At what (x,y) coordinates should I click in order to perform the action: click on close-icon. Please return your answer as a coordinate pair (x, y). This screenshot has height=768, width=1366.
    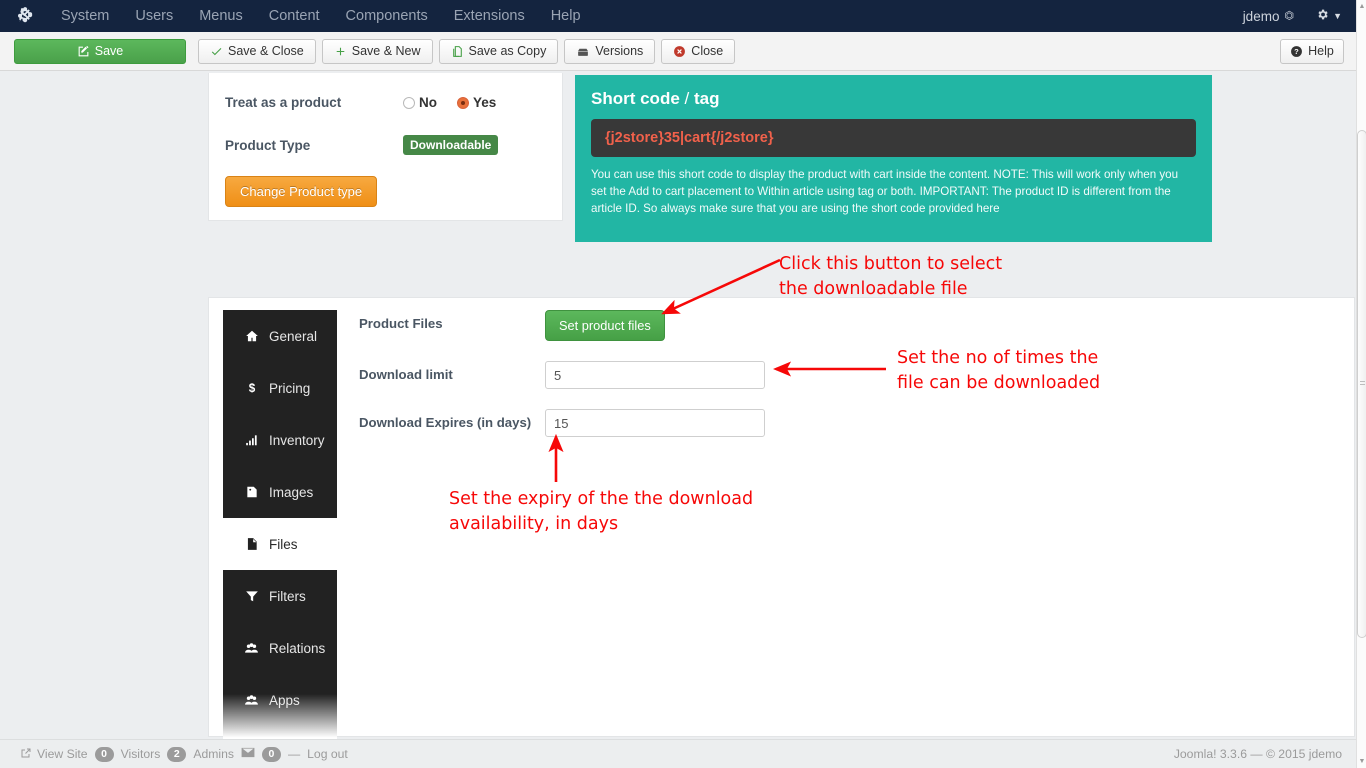
    Looking at the image, I should click on (679, 51).